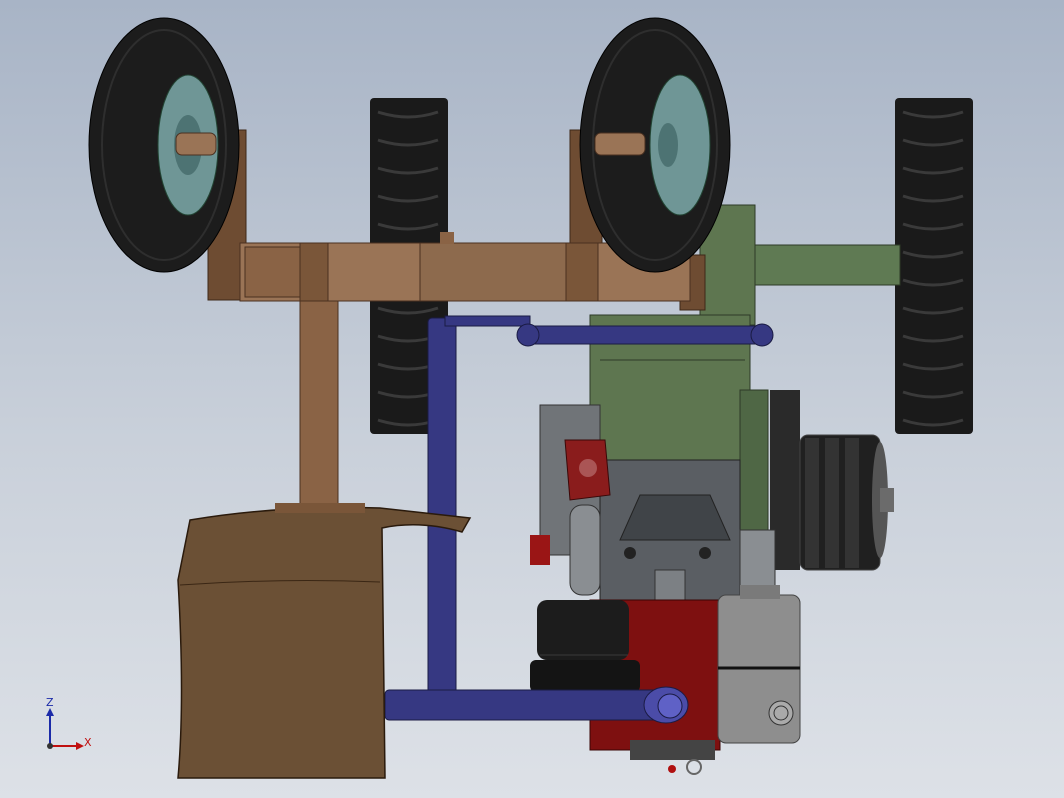 Image resolution: width=1064 pixels, height=798 pixels. I want to click on front-left-wheel, so click(164, 145).